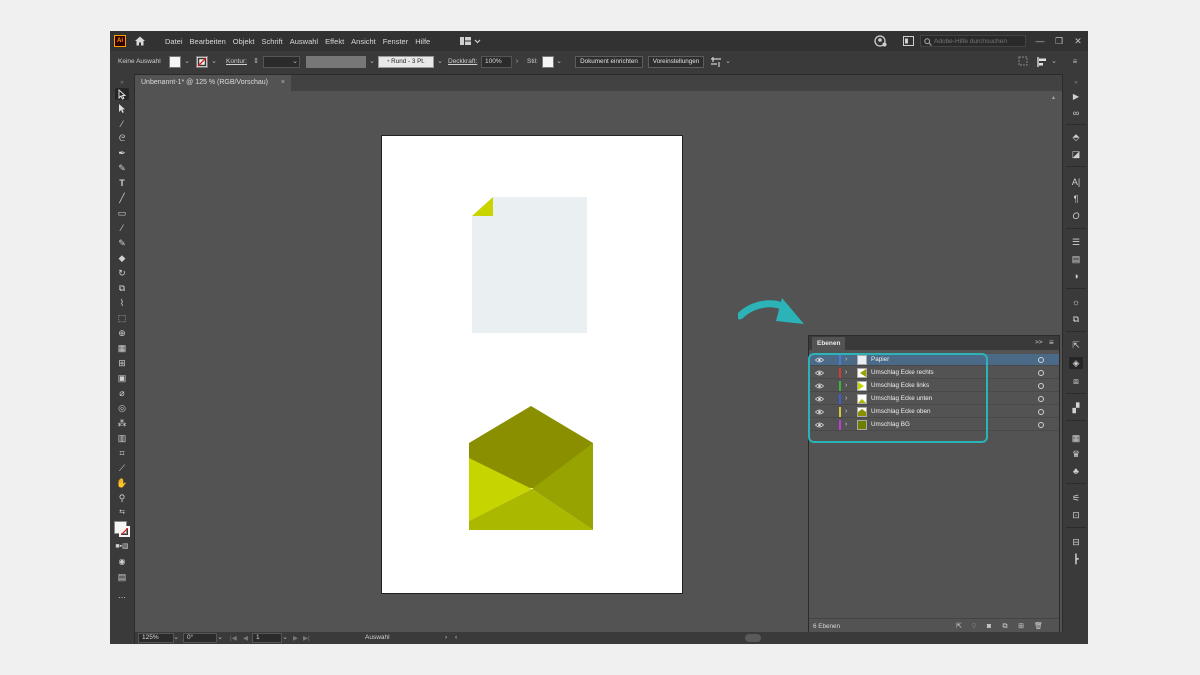  Describe the element at coordinates (140, 41) in the screenshot. I see `home-icon` at that location.